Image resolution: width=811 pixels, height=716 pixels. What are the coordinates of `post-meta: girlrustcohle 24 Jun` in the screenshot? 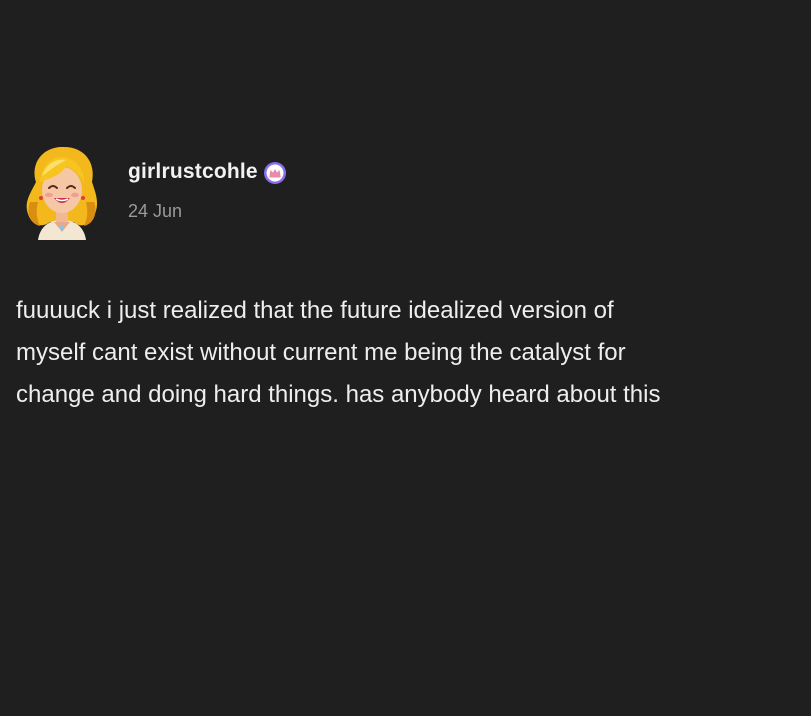 It's located at (207, 189).